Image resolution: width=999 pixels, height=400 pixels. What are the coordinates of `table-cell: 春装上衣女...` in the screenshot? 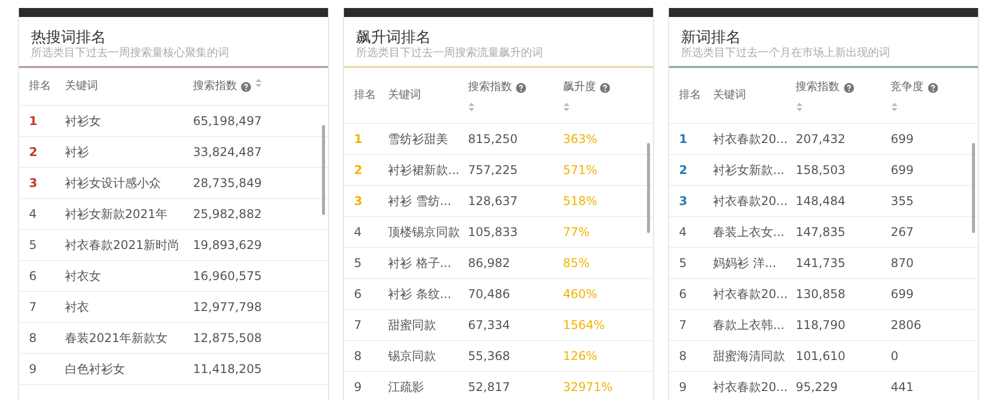 It's located at (750, 232).